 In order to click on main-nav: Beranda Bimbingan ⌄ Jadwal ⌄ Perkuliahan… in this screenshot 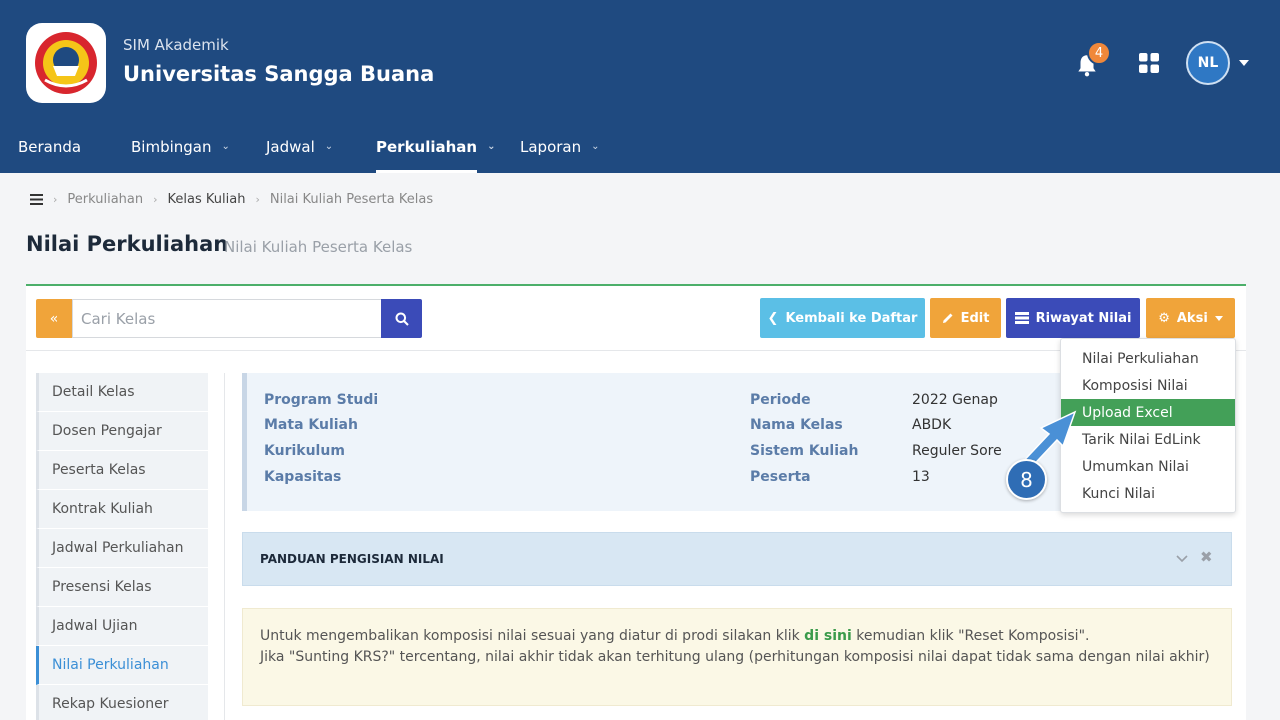, I will do `click(640, 146)`.